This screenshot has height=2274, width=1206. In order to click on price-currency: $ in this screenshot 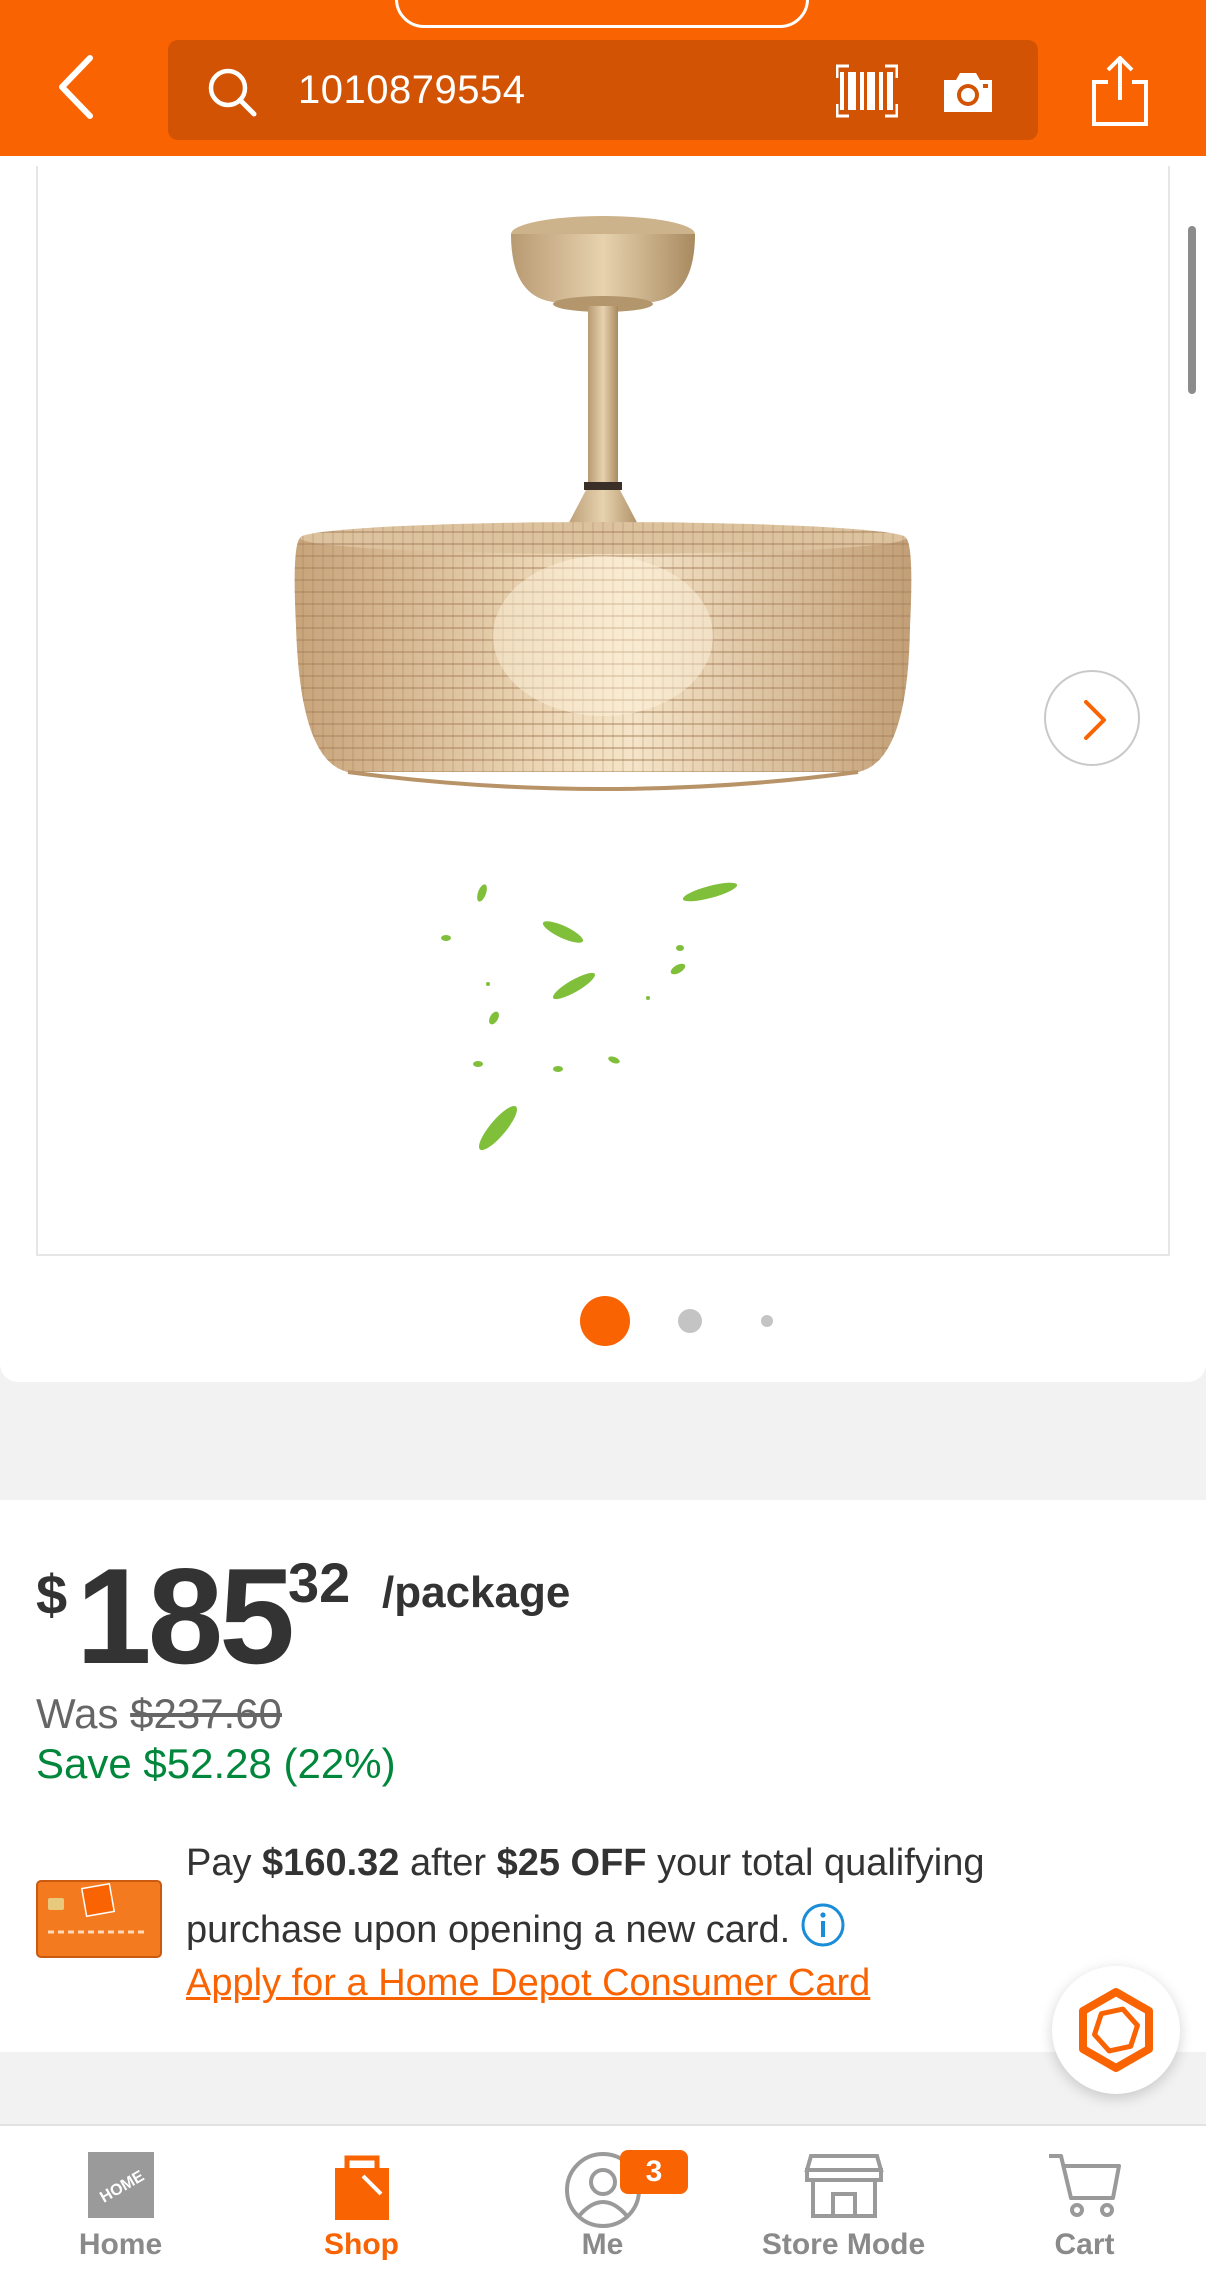, I will do `click(52, 1594)`.